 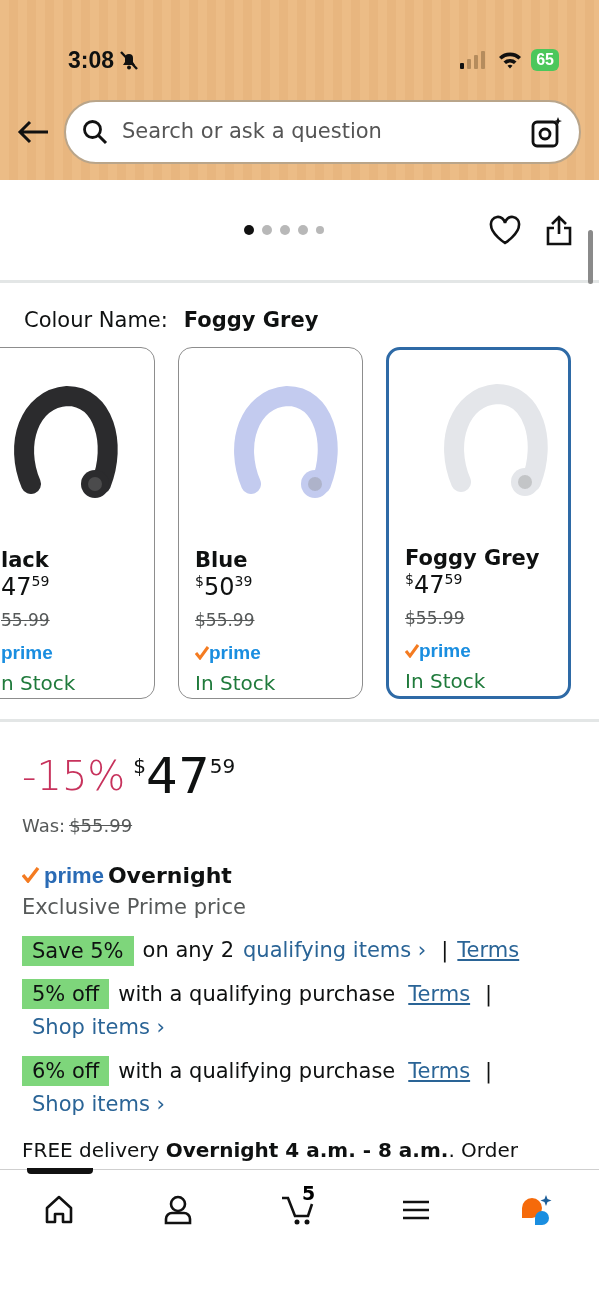 What do you see at coordinates (559, 230) in the screenshot?
I see `share-icon` at bounding box center [559, 230].